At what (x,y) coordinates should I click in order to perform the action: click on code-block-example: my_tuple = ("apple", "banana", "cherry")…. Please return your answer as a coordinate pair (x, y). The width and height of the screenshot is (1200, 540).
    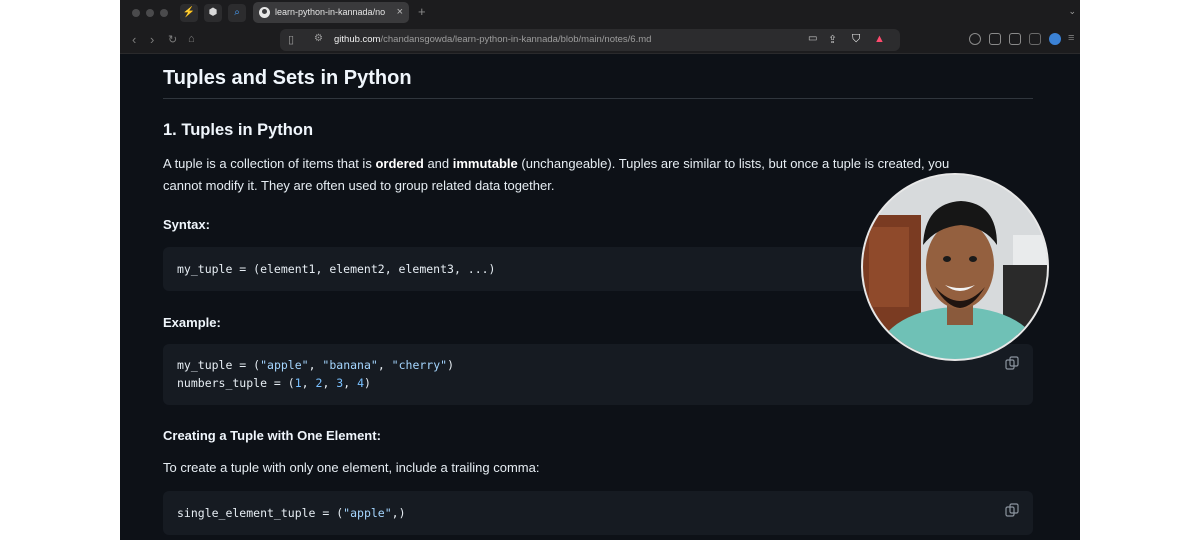
    Looking at the image, I should click on (598, 374).